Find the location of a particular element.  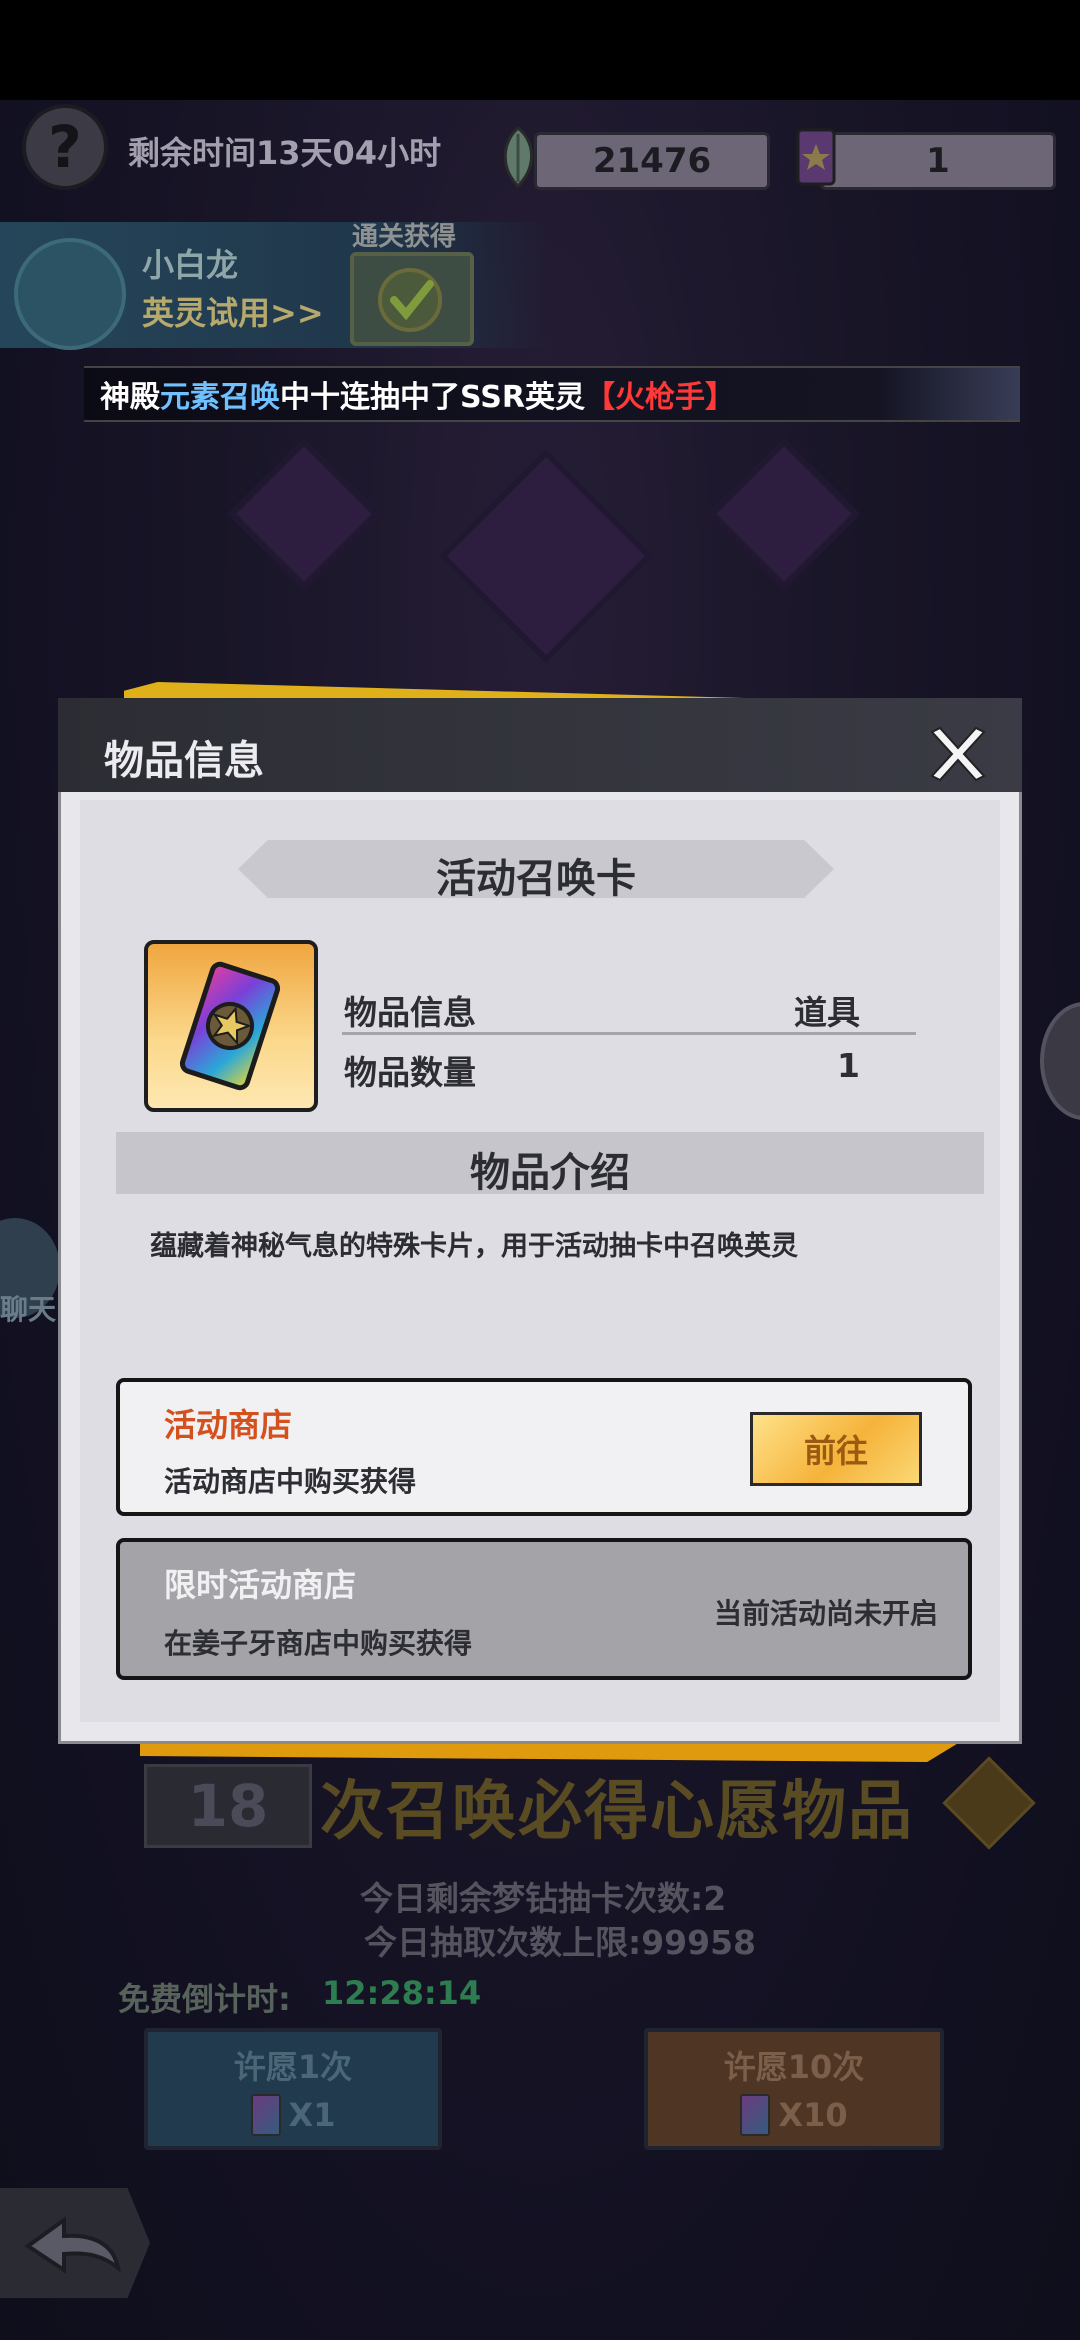

source-status: 当前活动尚未开启 is located at coordinates (826, 1613).